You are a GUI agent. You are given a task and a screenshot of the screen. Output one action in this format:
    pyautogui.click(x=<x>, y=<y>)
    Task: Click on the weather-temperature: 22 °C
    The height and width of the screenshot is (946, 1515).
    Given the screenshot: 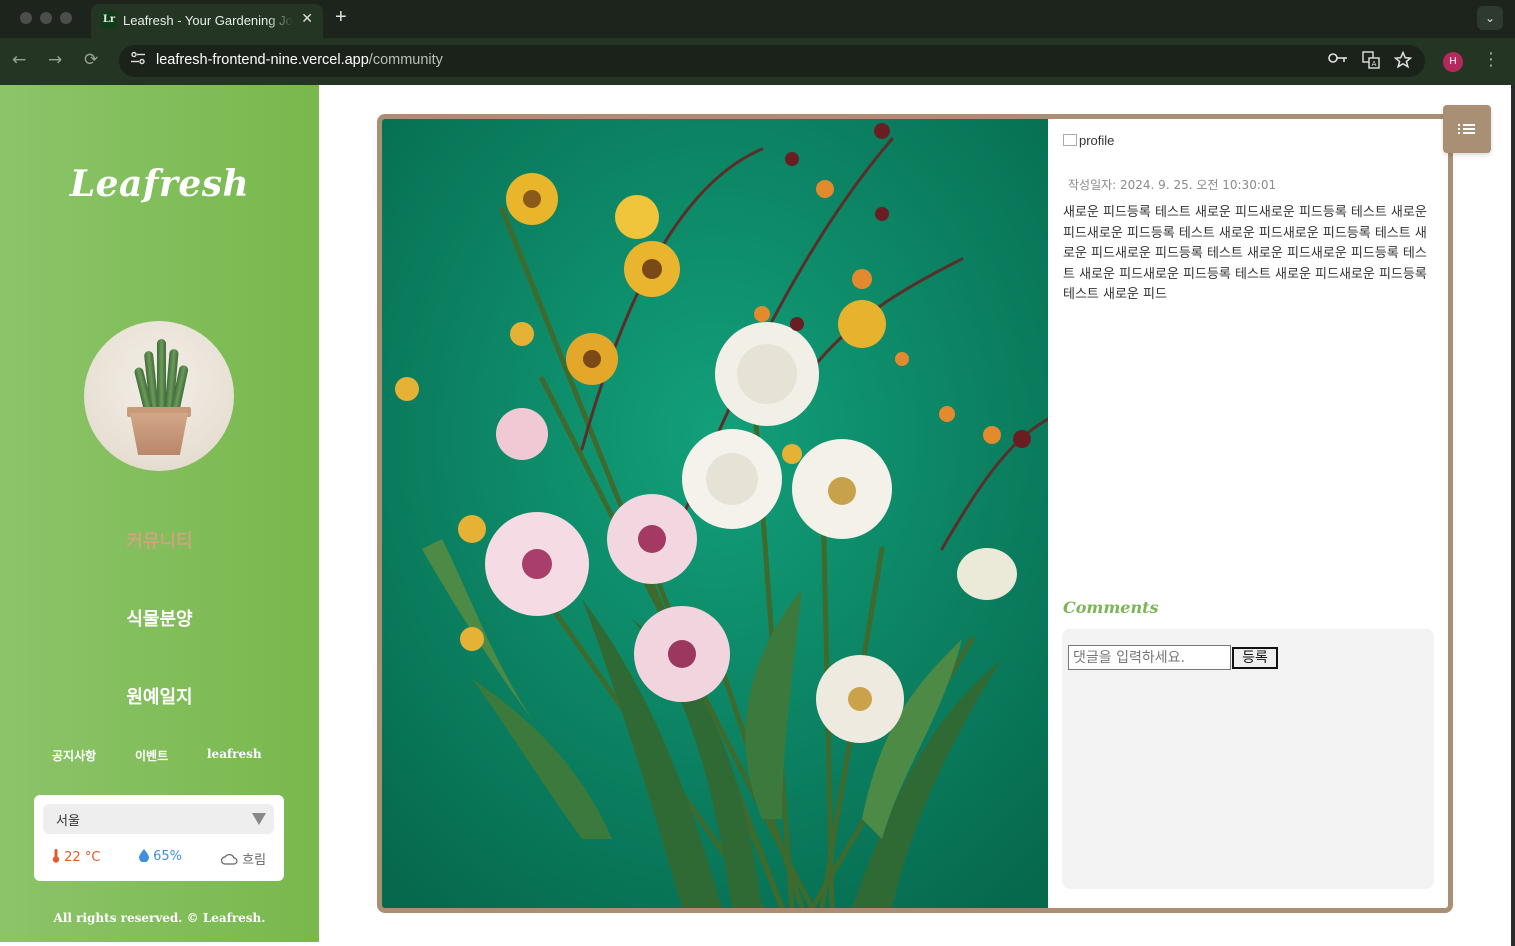 What is the action you would take?
    pyautogui.click(x=76, y=857)
    